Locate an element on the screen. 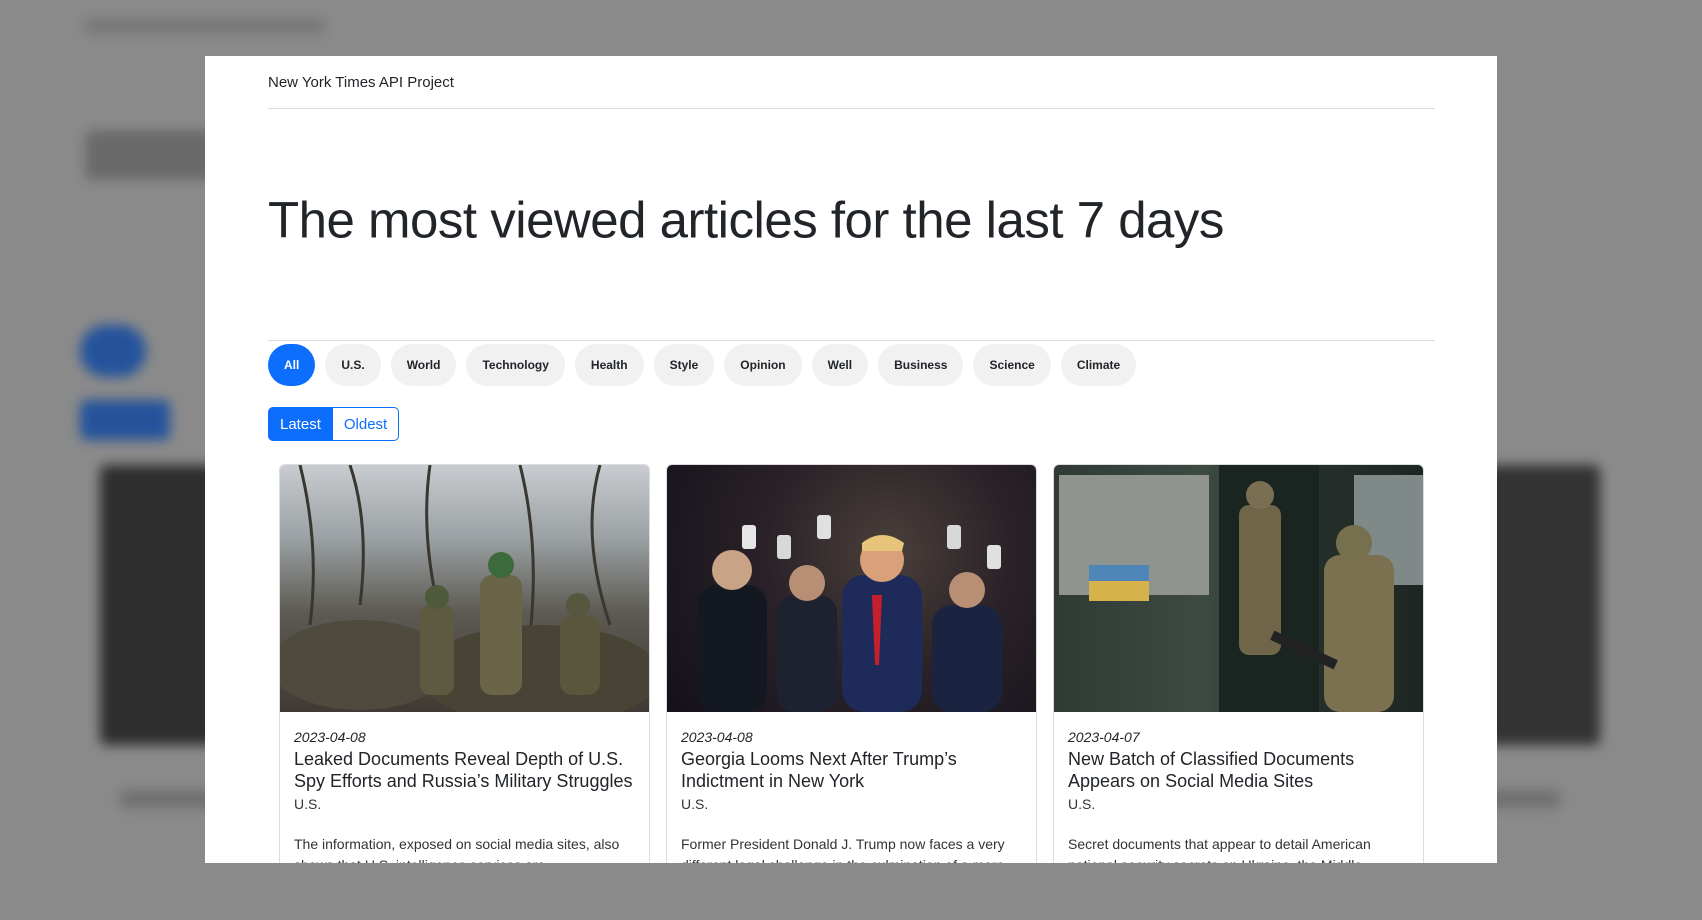 The width and height of the screenshot is (1702, 920). sort-toggle-group: Latest Oldest is located at coordinates (851, 424).